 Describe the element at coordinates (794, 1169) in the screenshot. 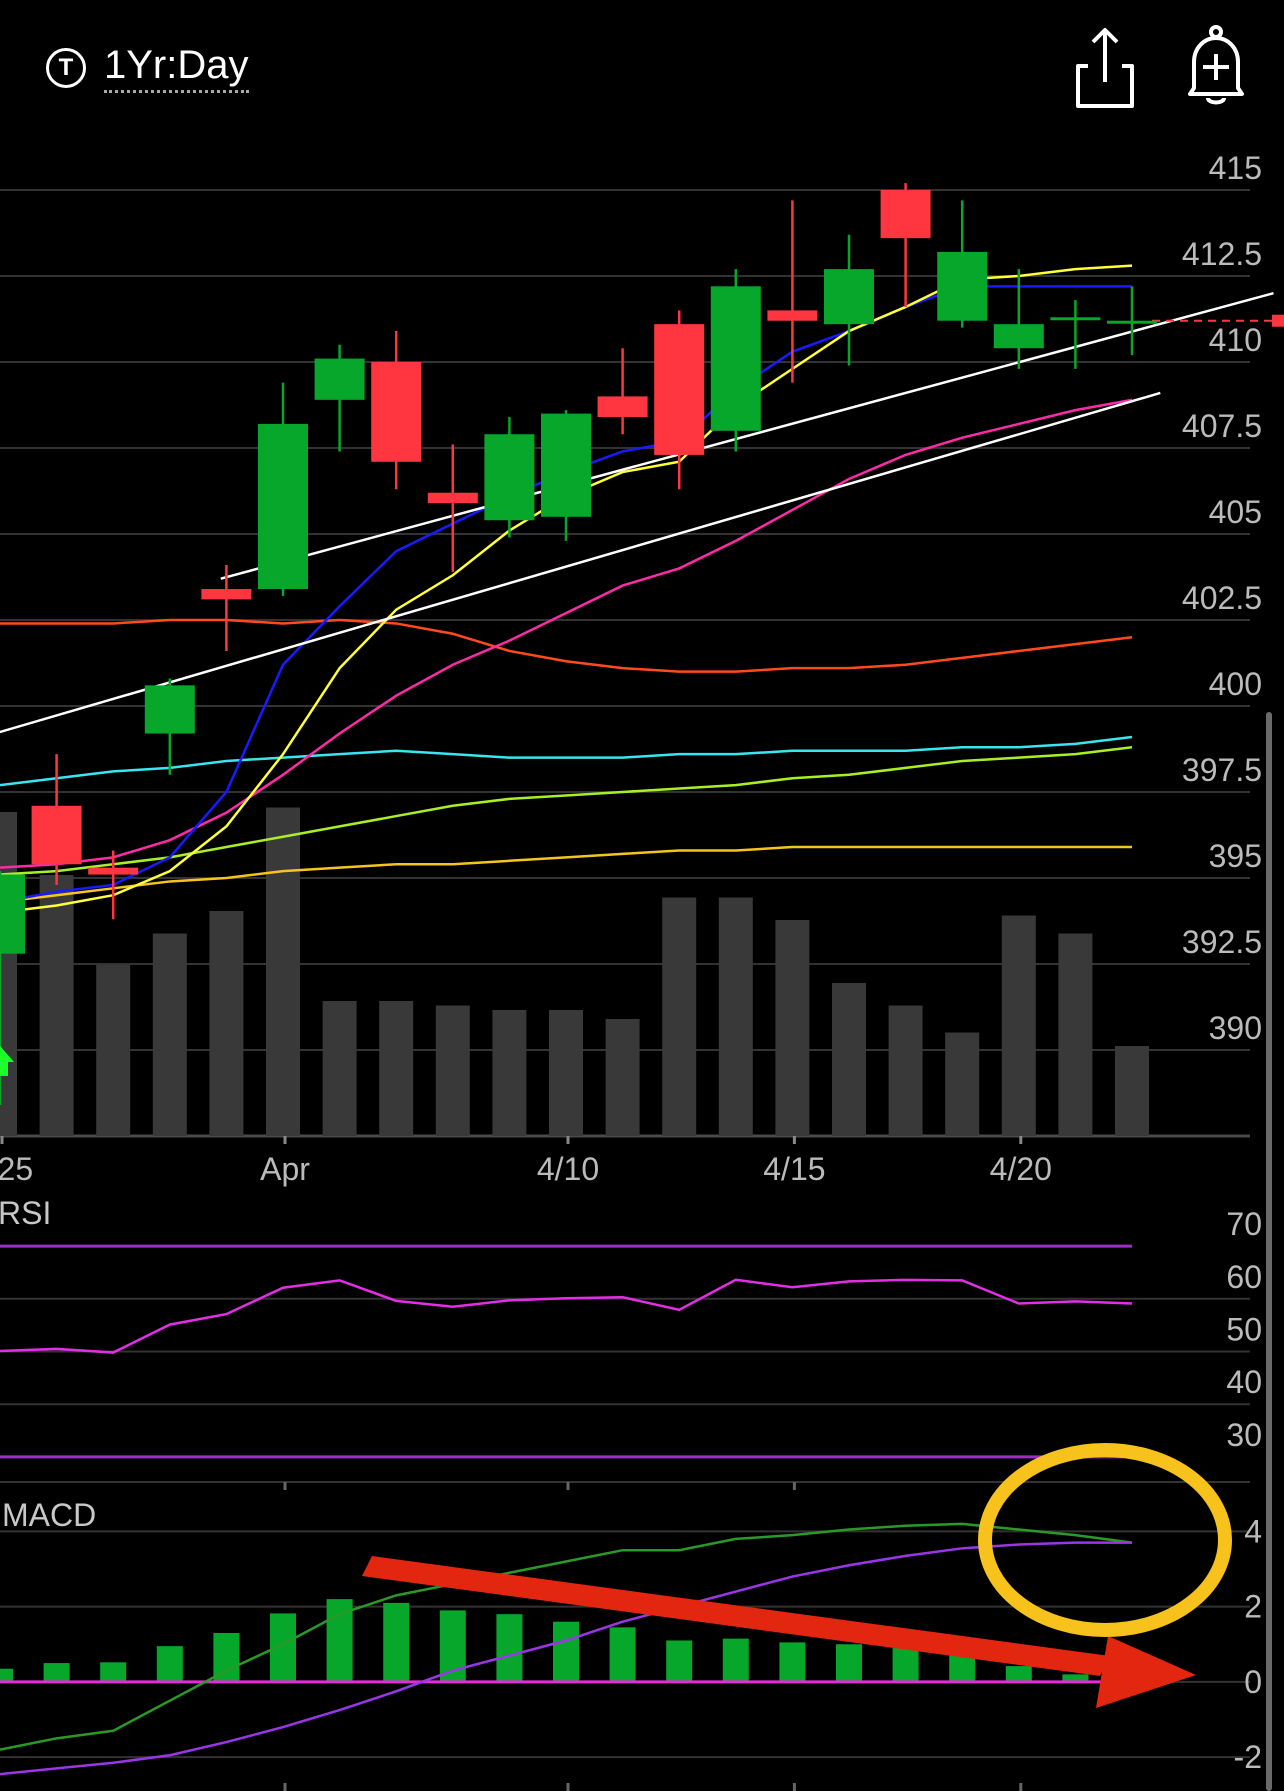

I see `date-tick-label: 4/15` at that location.